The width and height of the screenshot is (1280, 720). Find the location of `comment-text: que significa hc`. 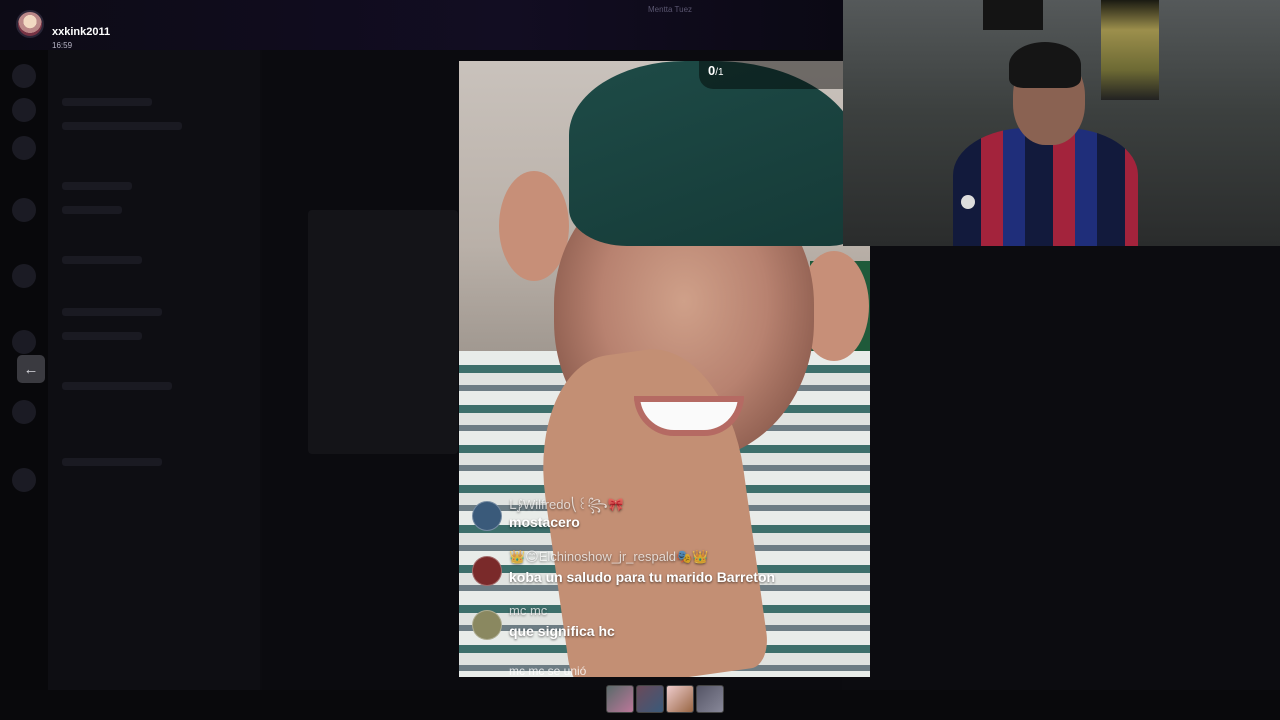

comment-text: que significa hc is located at coordinates (562, 631).